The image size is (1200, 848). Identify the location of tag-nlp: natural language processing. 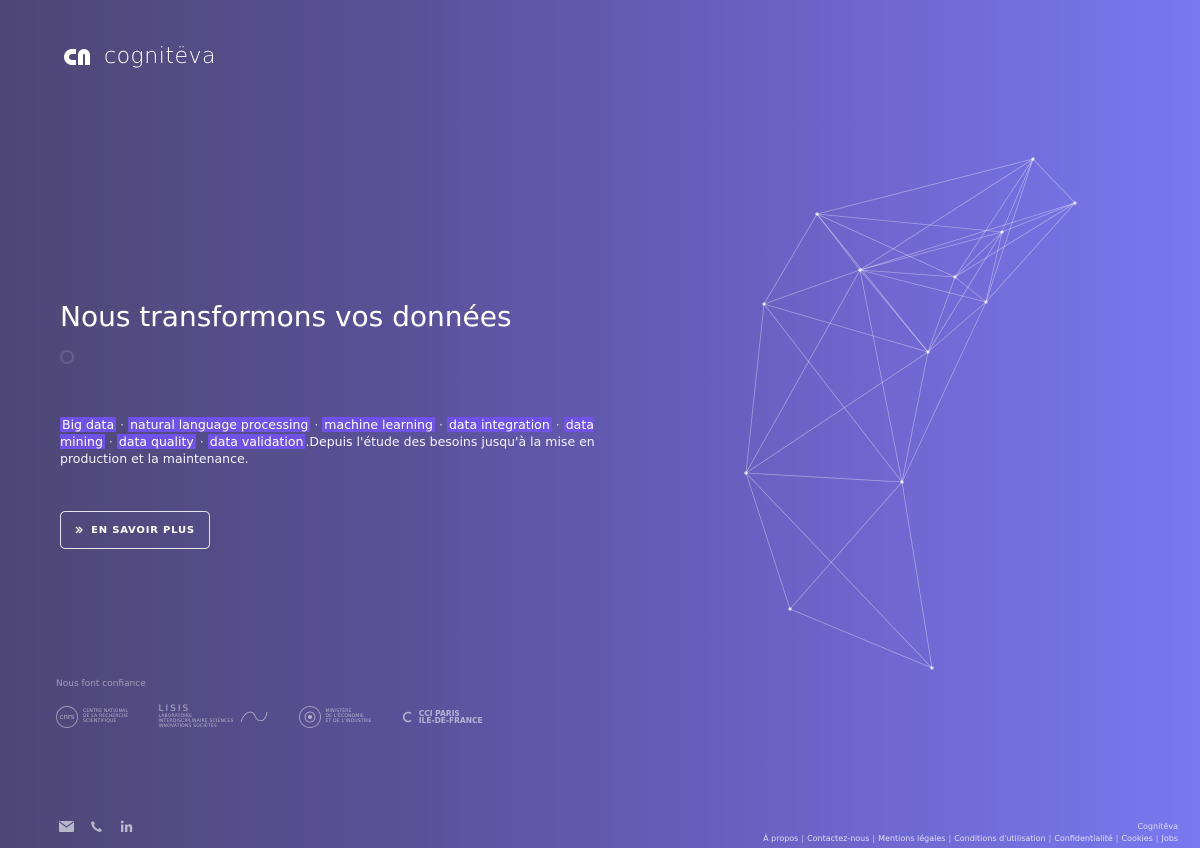
(219, 424).